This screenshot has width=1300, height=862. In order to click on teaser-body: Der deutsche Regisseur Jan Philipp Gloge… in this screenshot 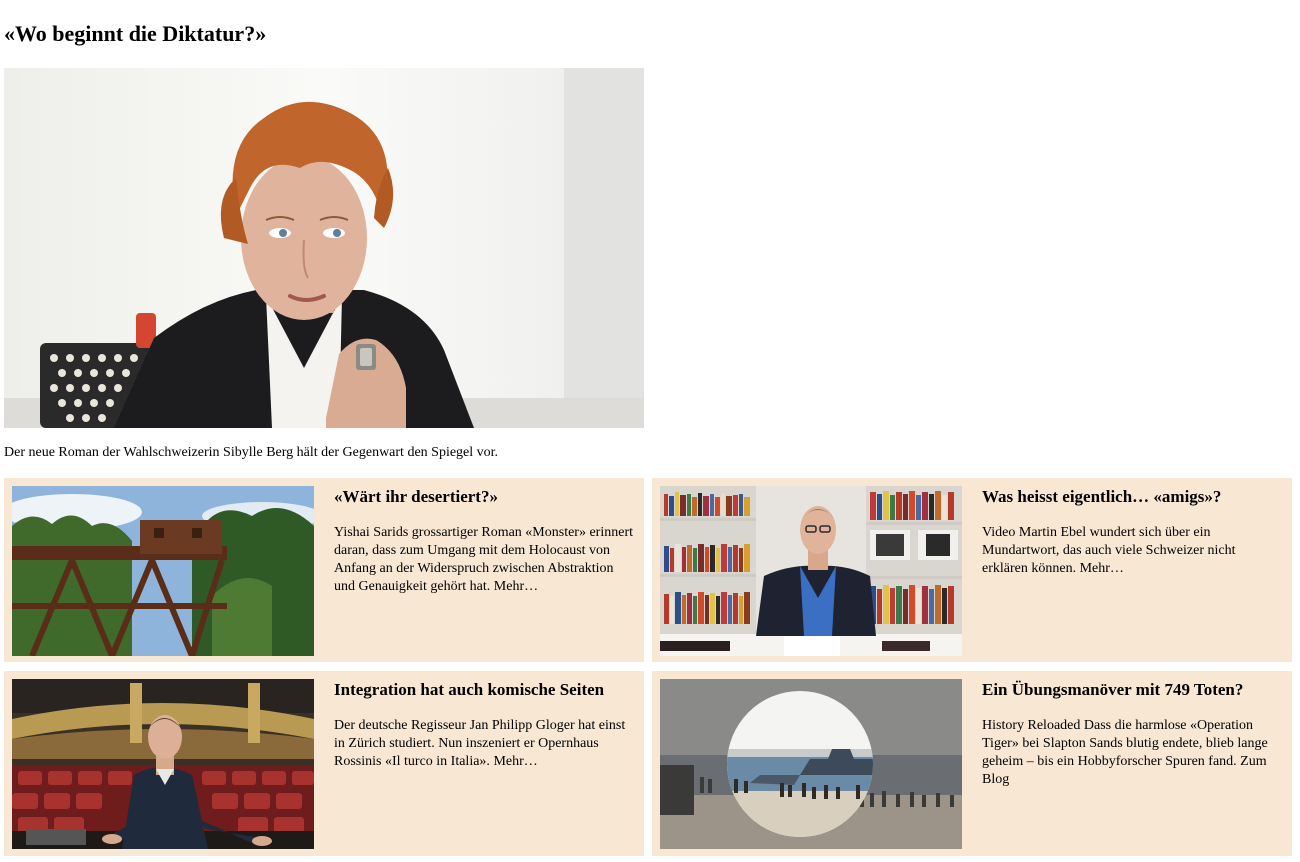, I will do `click(480, 743)`.